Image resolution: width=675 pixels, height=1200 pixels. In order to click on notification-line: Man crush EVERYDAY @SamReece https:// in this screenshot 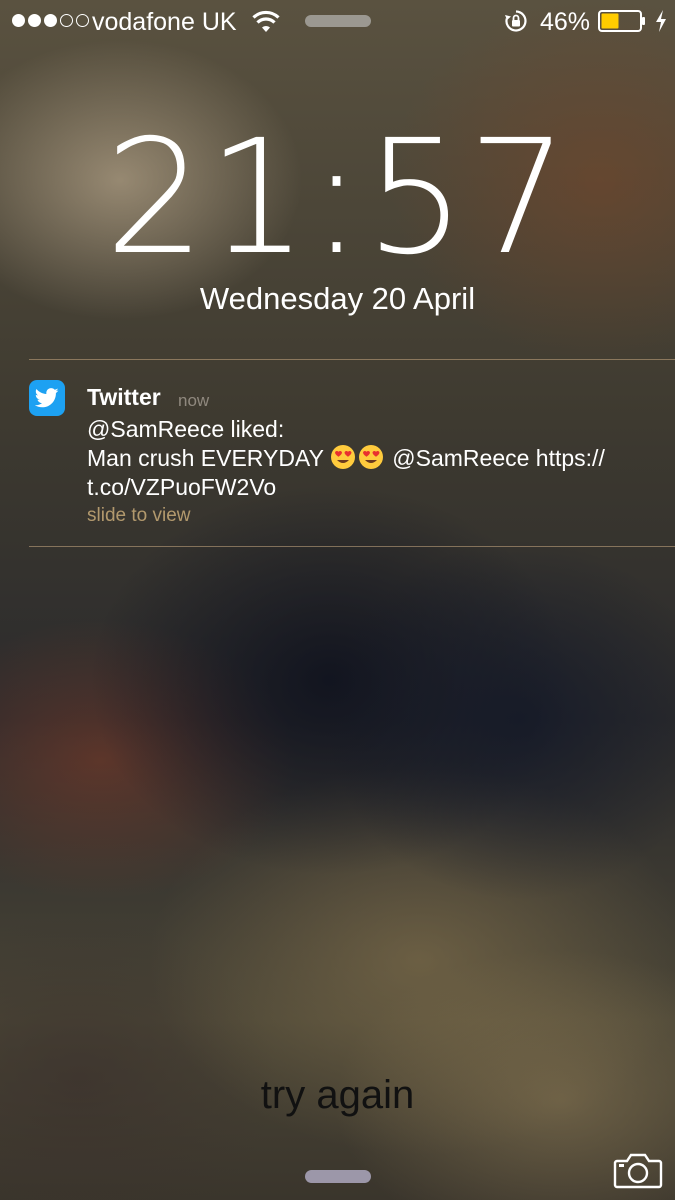, I will do `click(367, 458)`.